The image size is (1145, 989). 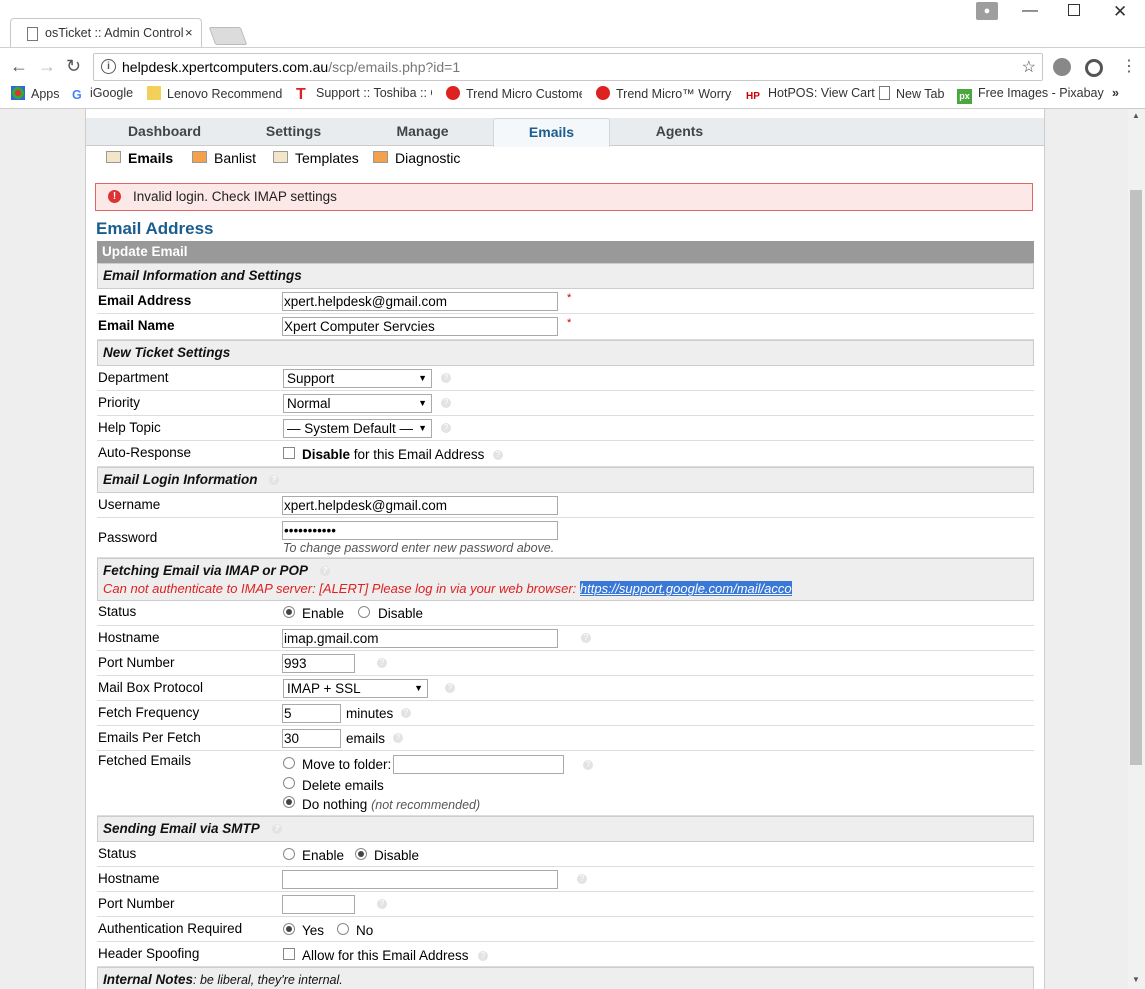 I want to click on tab-close-icon: ×, so click(x=189, y=32).